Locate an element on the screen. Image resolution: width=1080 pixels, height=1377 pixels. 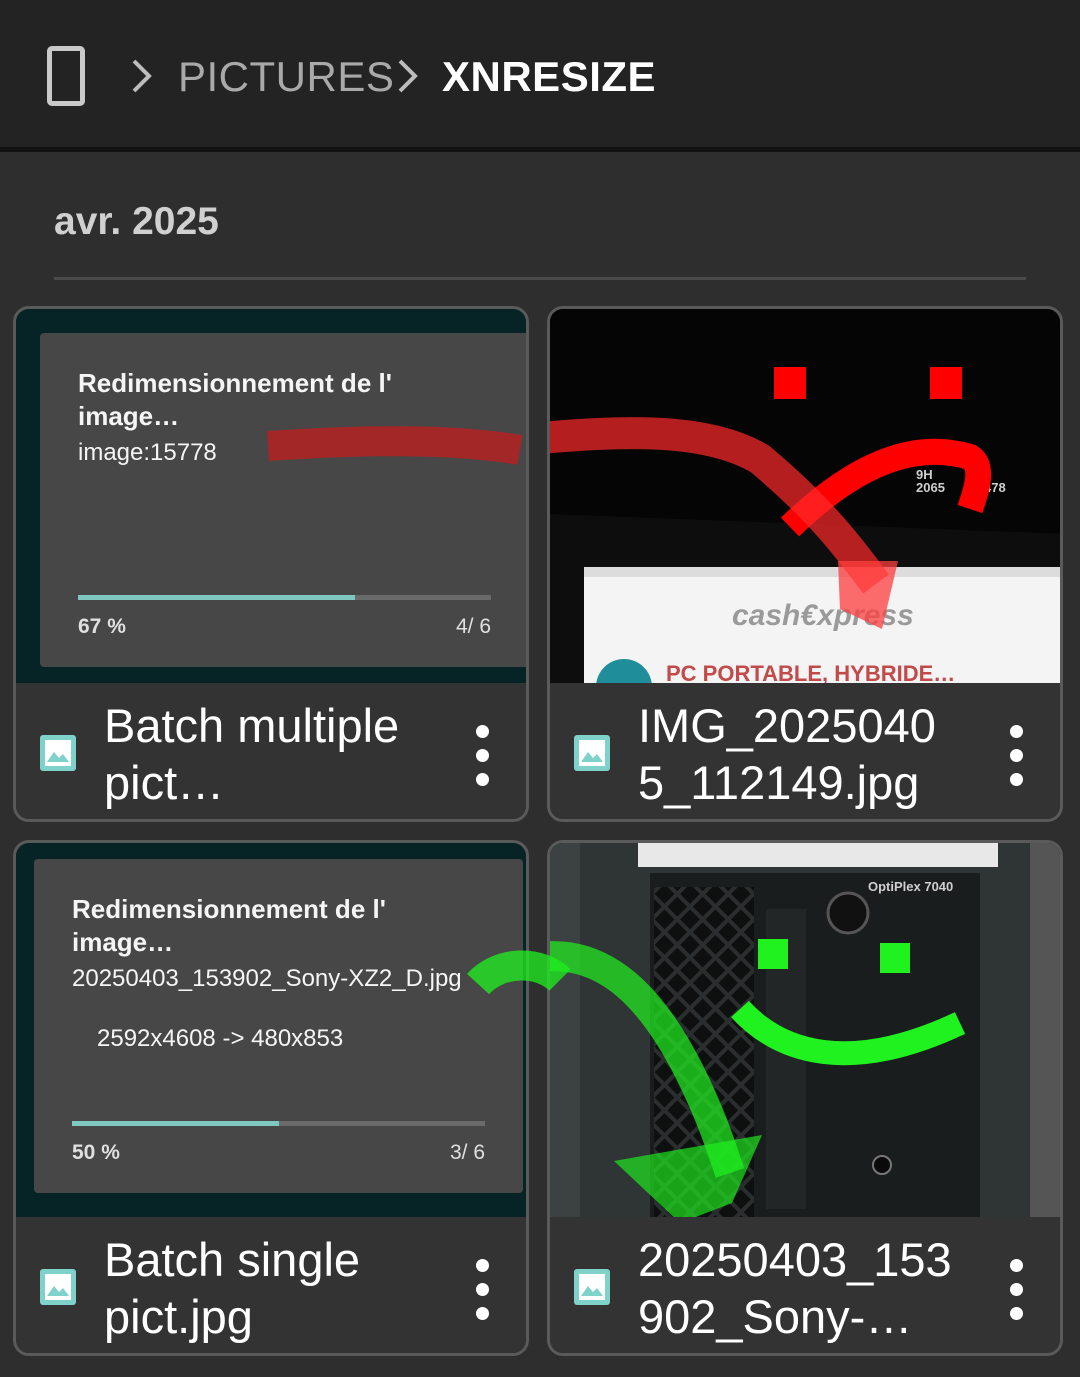
photo-thumbnail: OptiPlex 7040 is located at coordinates (805, 1030).